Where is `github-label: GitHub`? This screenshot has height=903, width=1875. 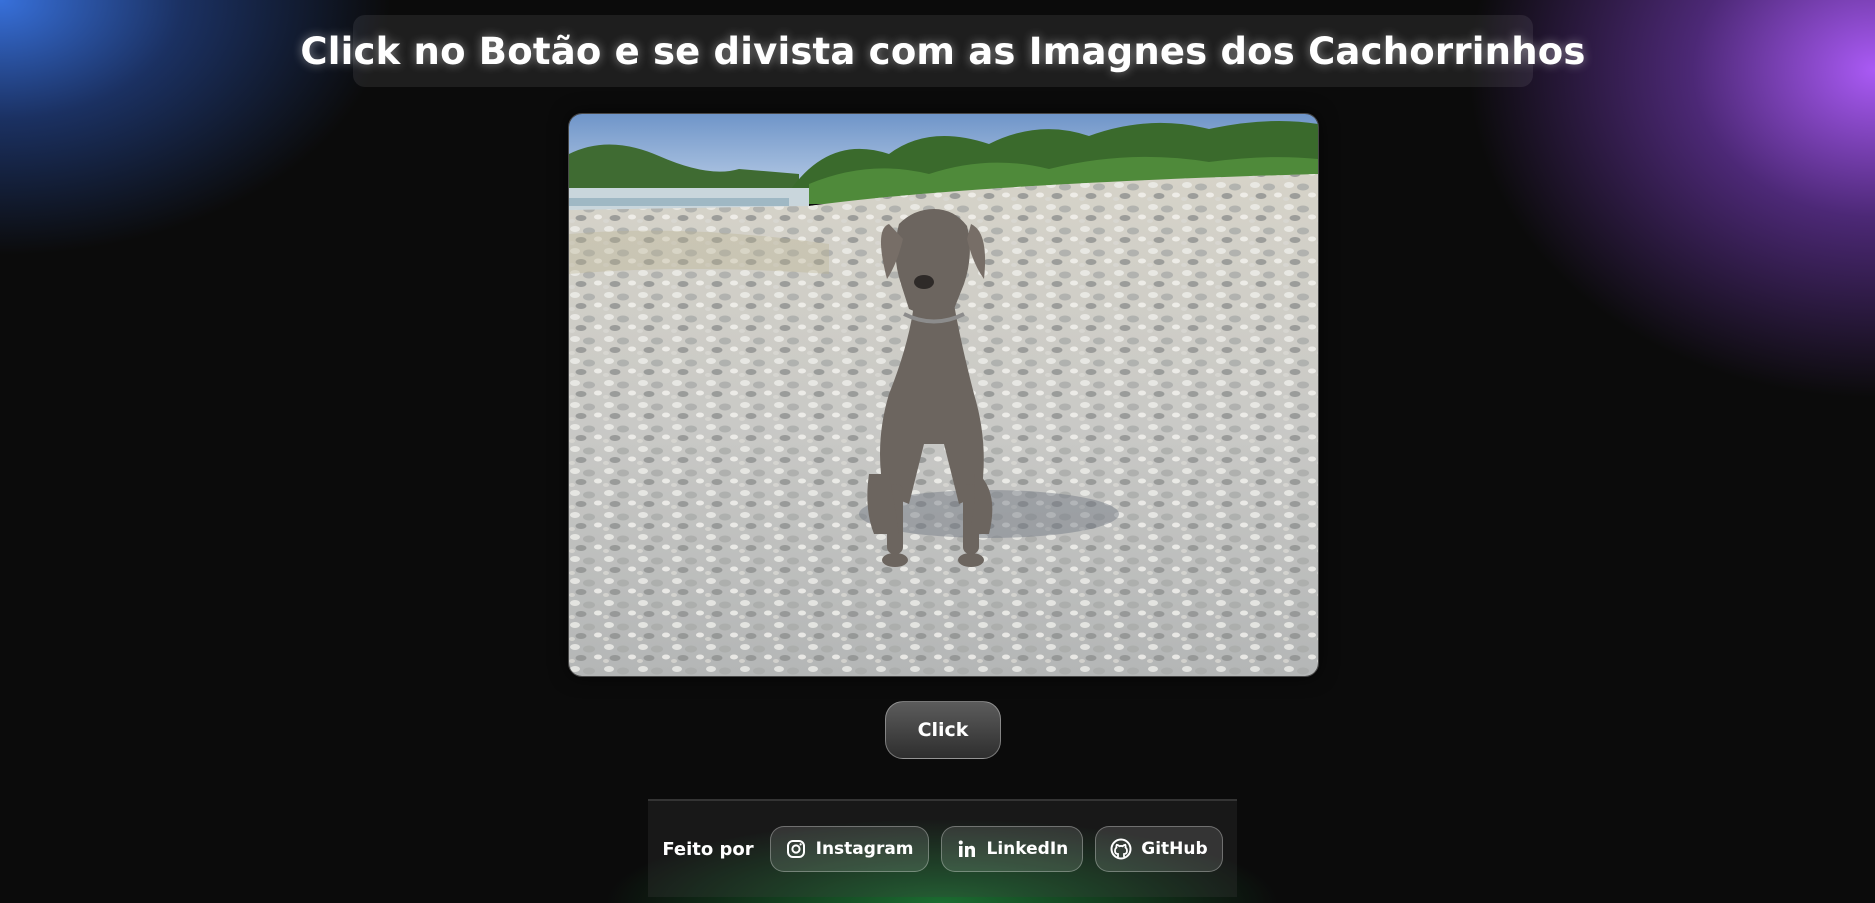
github-label: GitHub is located at coordinates (1174, 849).